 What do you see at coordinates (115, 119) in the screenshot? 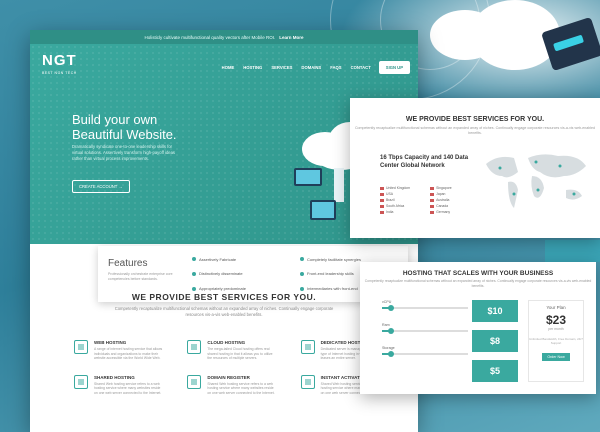
I see `hero-title-line1: Build your own` at bounding box center [115, 119].